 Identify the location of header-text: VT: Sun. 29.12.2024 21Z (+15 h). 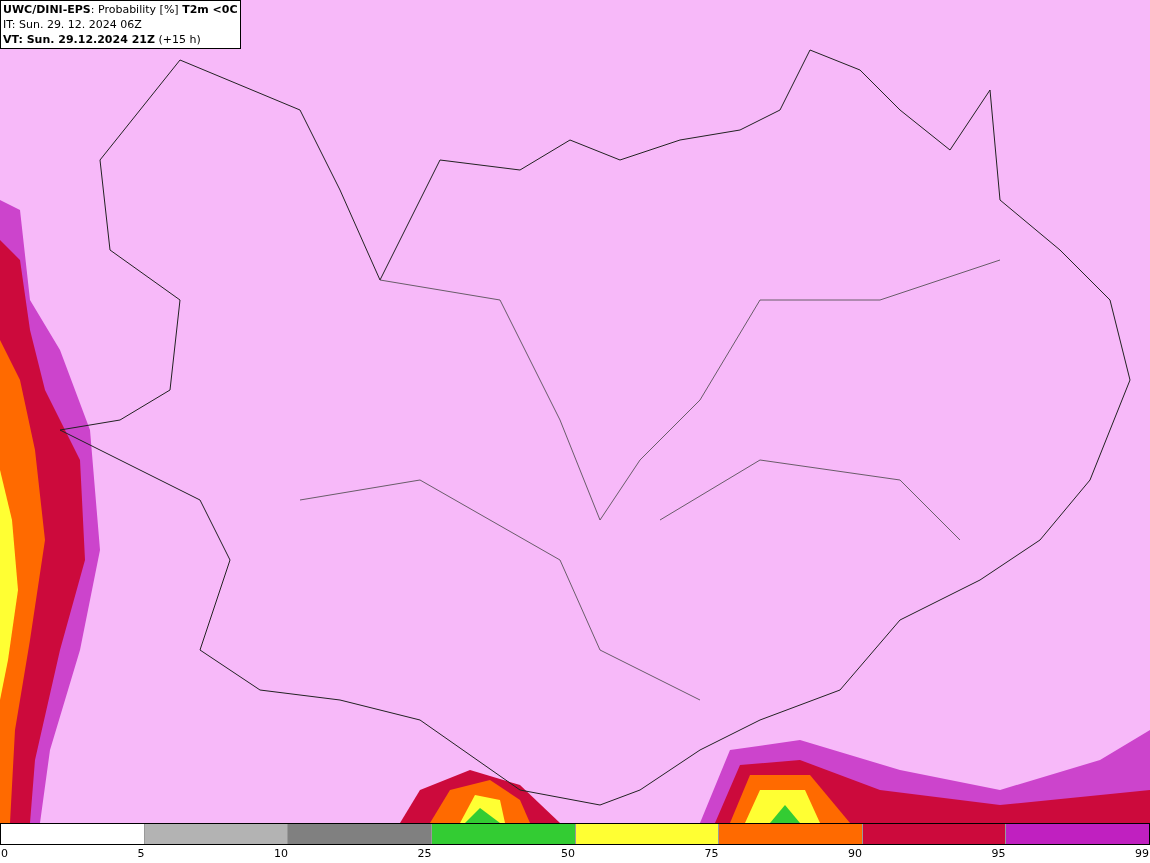
(102, 39).